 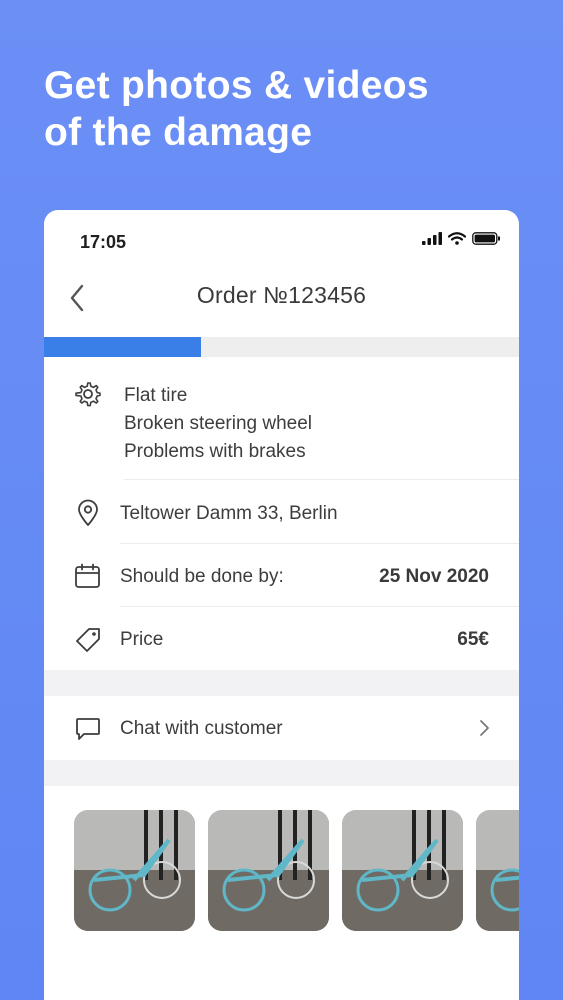 I want to click on deadline-value: 25 Nov 2020, so click(x=434, y=576).